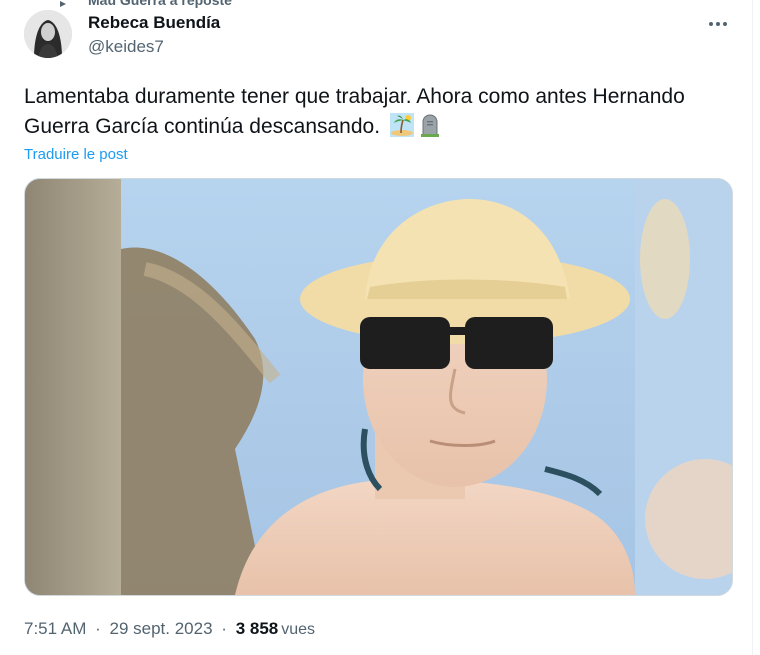  I want to click on repost-context: Mau Guerra a reposté, so click(146, 4).